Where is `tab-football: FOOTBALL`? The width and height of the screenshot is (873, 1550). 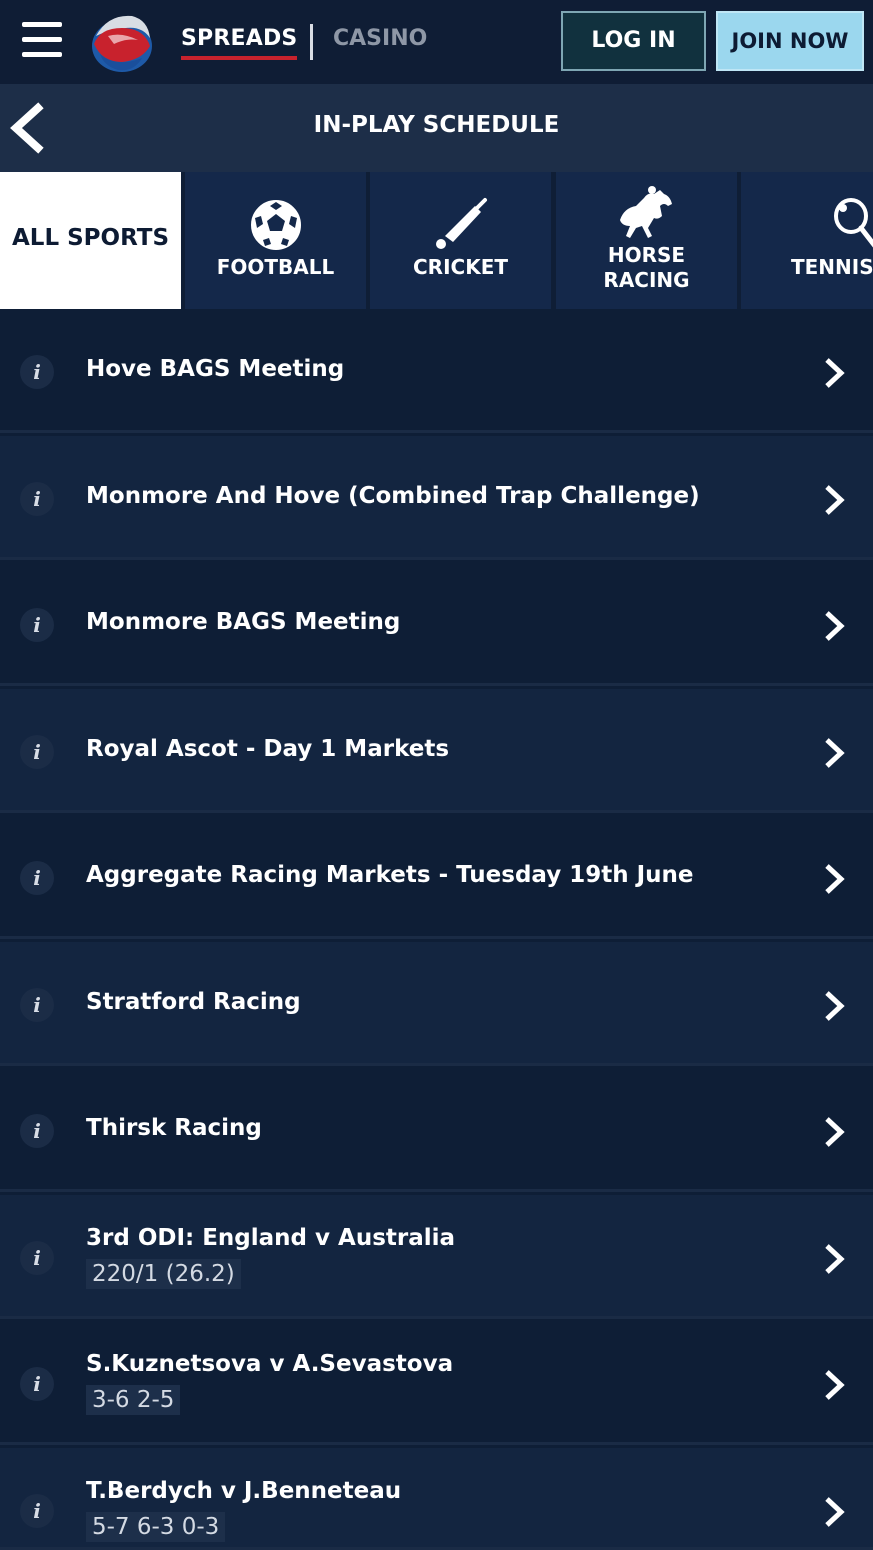
tab-football: FOOTBALL is located at coordinates (275, 240).